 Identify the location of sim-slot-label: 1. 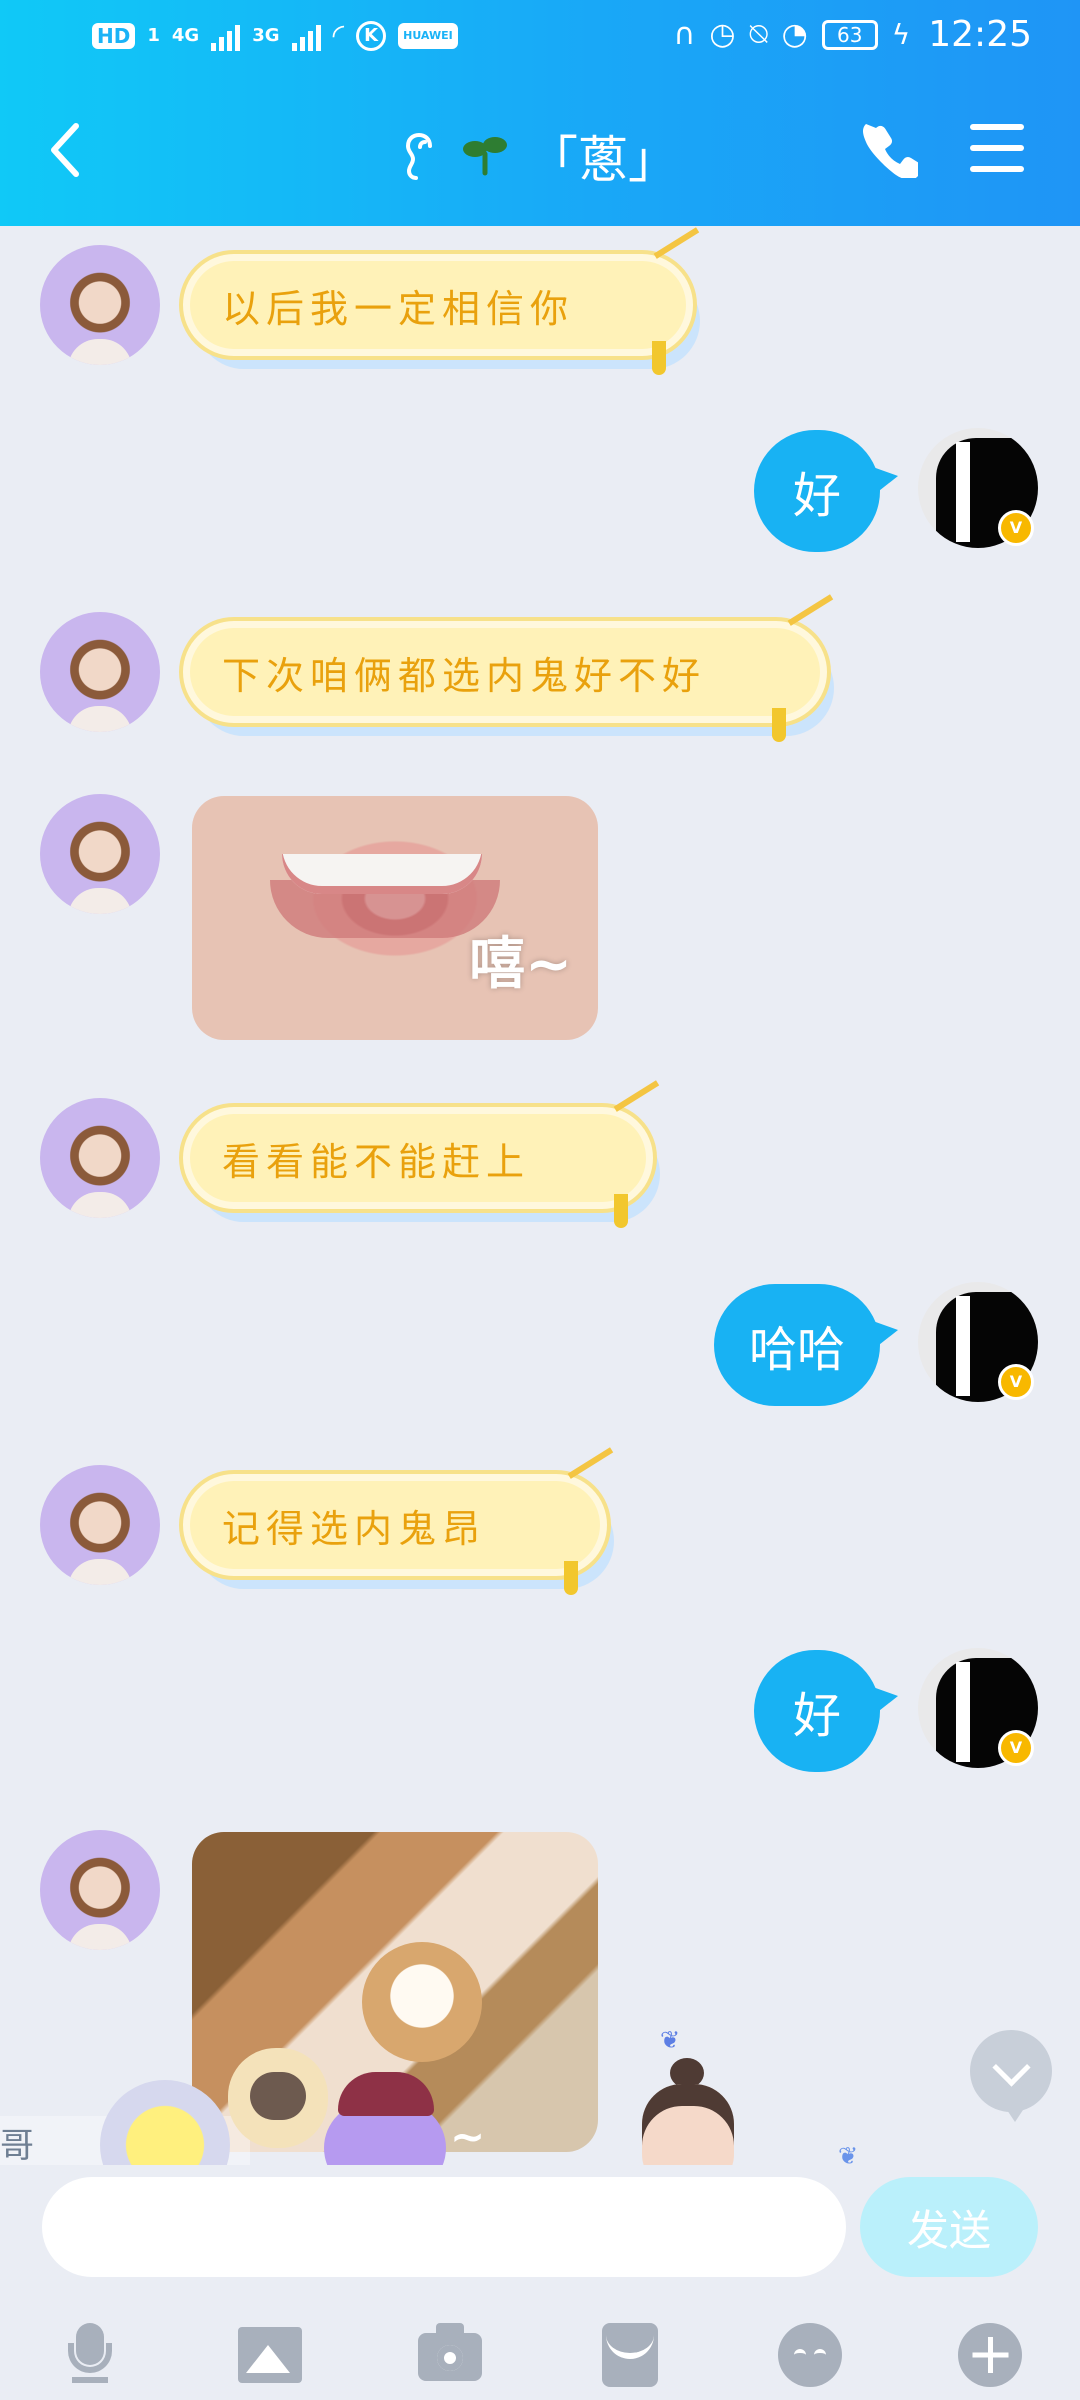
(153, 35).